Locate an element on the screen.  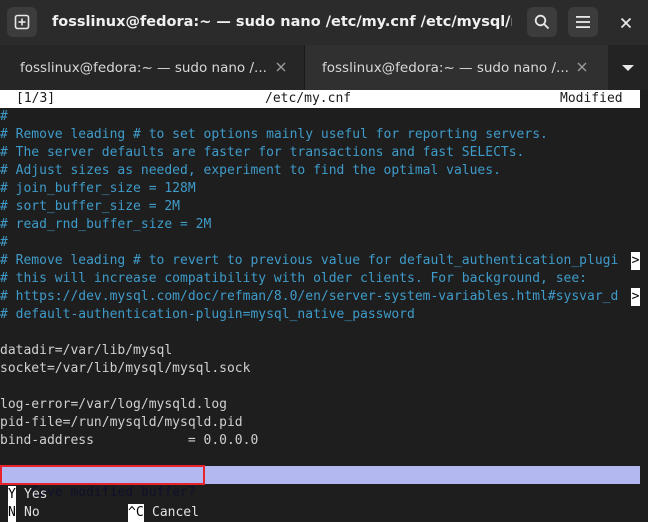
window-close-button is located at coordinates (626, 22).